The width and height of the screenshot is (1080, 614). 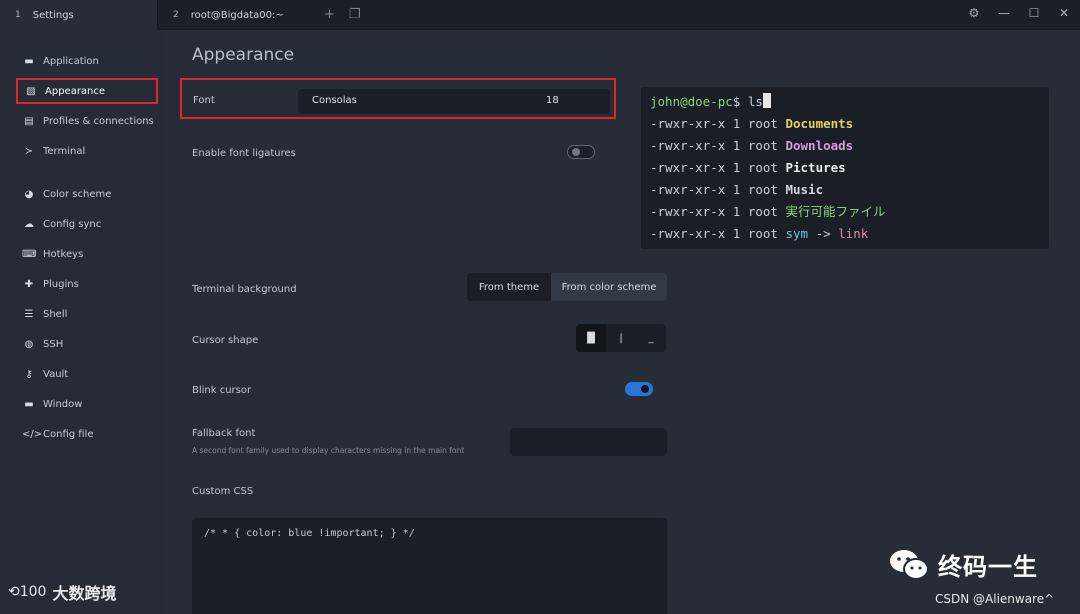 What do you see at coordinates (342, 14) in the screenshot?
I see `tab-actions: + ❐` at bounding box center [342, 14].